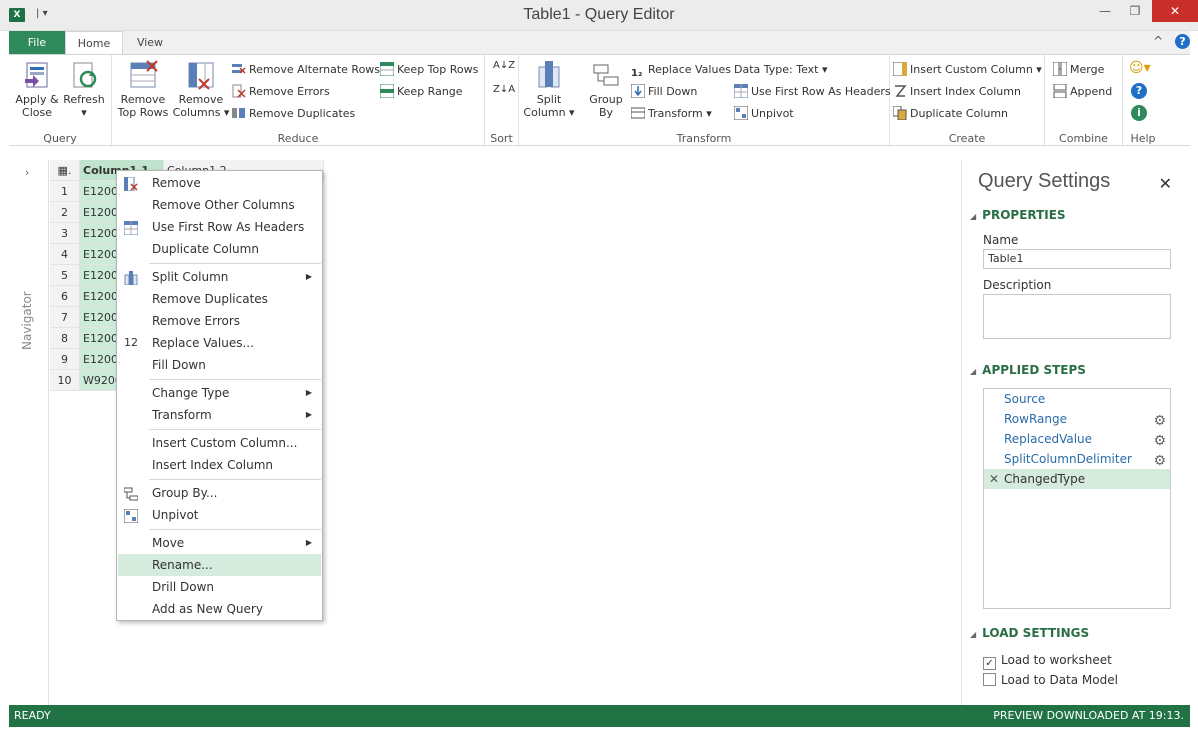 The width and height of the screenshot is (1198, 735). I want to click on tab-view: View, so click(150, 42).